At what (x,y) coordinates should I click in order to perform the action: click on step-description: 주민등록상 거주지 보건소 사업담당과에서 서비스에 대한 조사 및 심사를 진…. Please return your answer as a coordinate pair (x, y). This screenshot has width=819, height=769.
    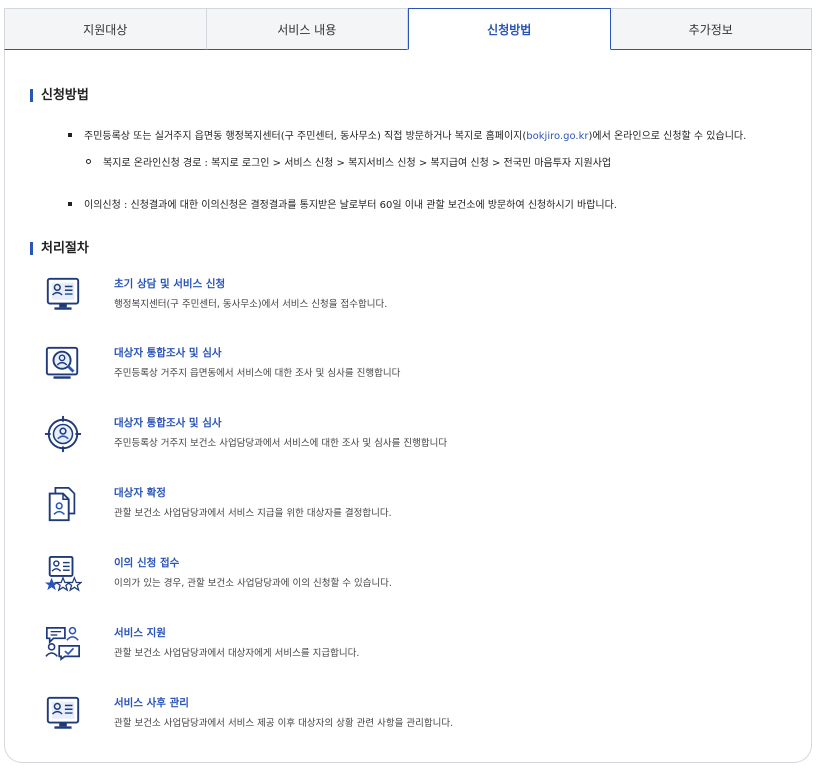
    Looking at the image, I should click on (281, 443).